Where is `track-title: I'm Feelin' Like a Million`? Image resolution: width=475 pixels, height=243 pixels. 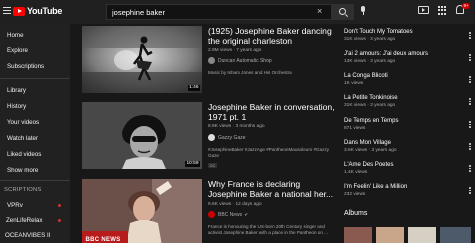 track-title: I'm Feelin' Like a Million is located at coordinates (375, 187).